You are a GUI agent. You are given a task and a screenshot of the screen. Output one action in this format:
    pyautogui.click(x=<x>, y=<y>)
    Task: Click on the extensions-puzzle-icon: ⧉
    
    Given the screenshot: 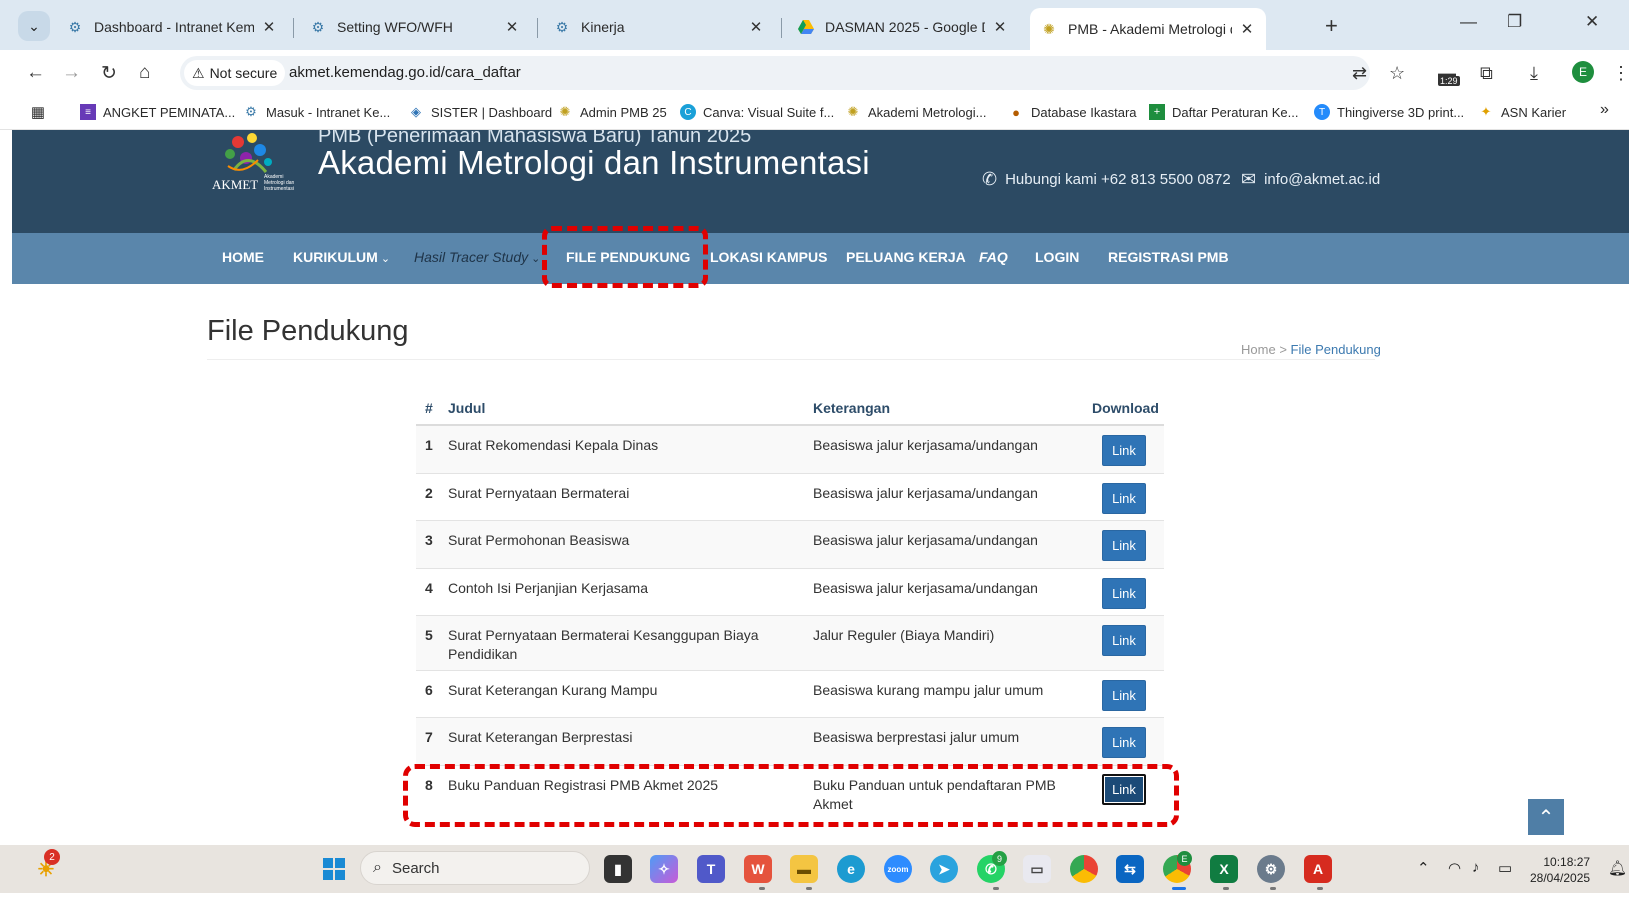 What is the action you would take?
    pyautogui.click(x=1486, y=73)
    